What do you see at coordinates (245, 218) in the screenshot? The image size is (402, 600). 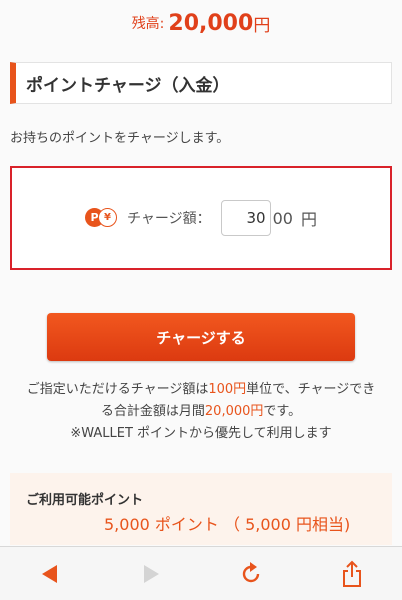 I see `charge-amount-input` at bounding box center [245, 218].